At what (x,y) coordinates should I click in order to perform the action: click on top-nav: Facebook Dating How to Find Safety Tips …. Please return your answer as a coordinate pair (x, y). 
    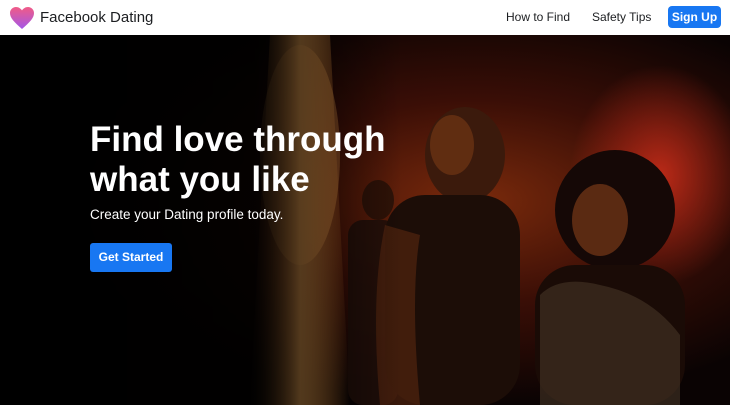
    Looking at the image, I should click on (365, 18).